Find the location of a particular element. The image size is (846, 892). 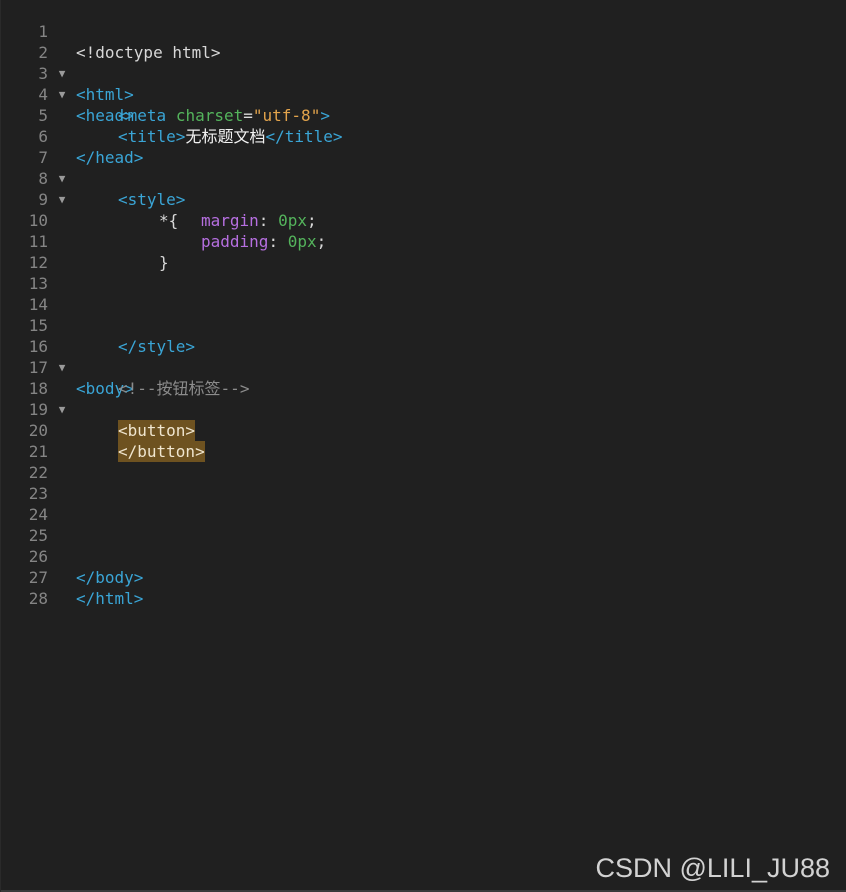

code-line-27: 27 </html> is located at coordinates (423, 577).